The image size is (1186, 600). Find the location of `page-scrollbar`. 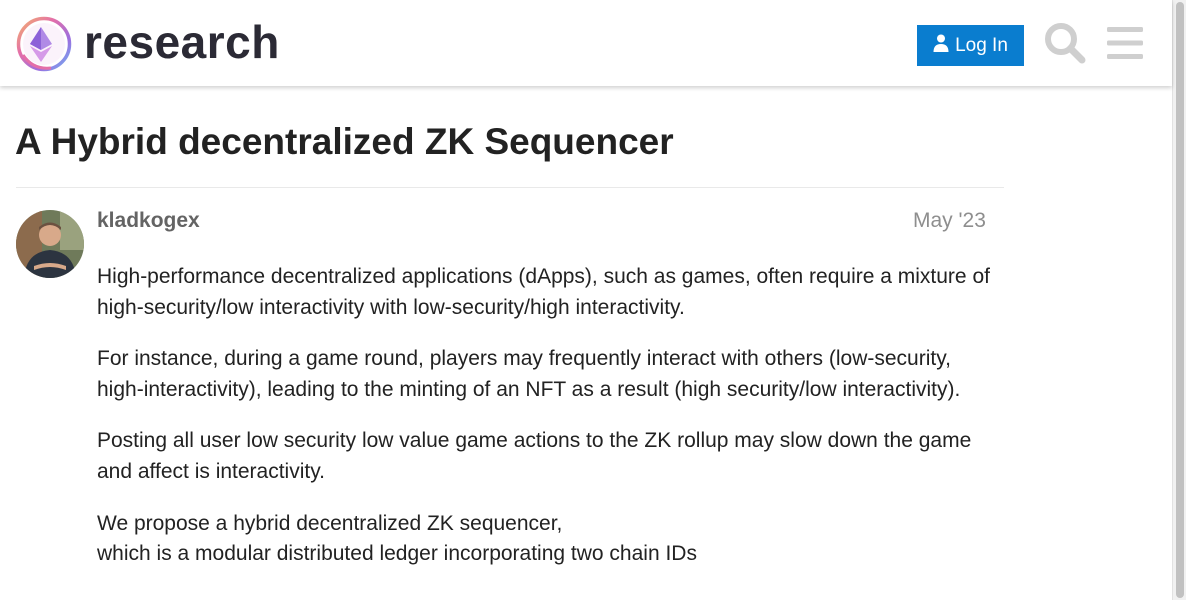

page-scrollbar is located at coordinates (1179, 300).